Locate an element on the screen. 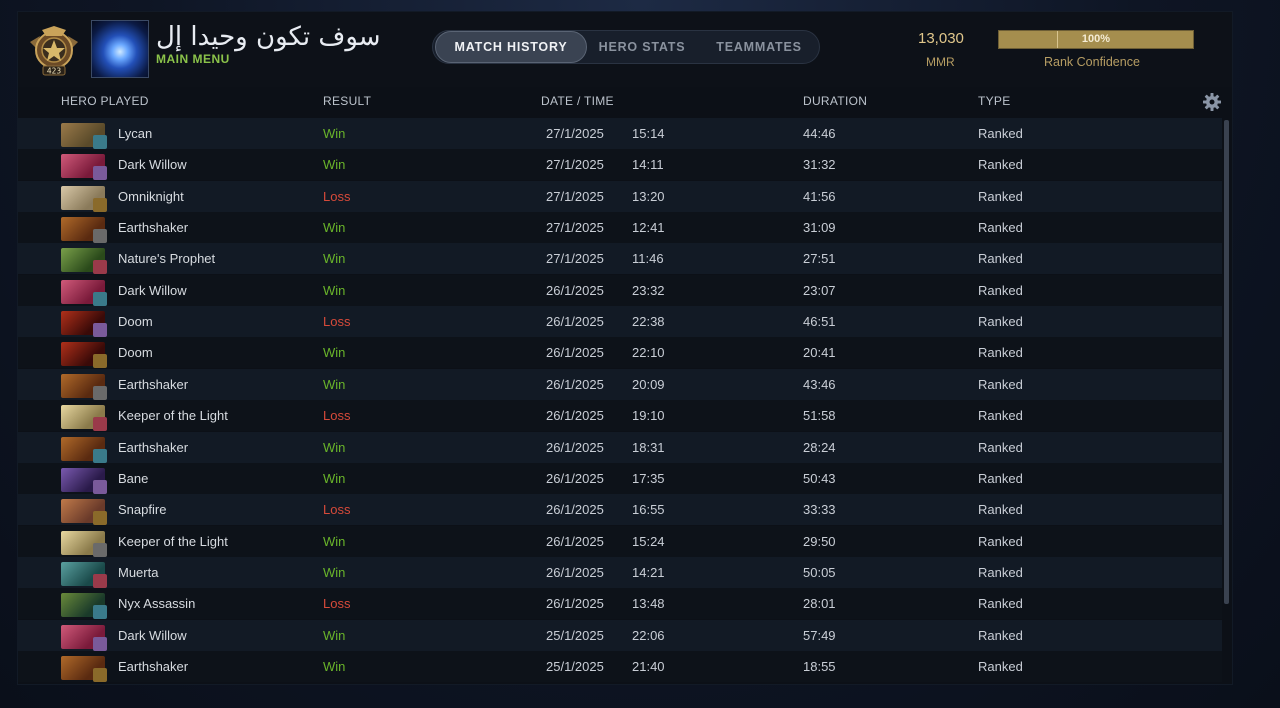  match-date: 25/1/2025 is located at coordinates (575, 635).